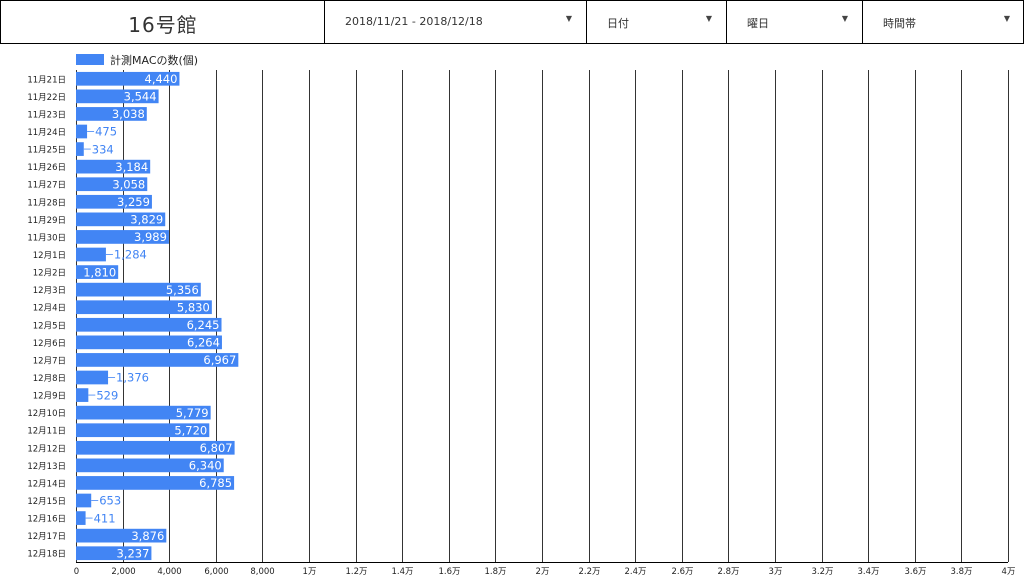 The width and height of the screenshot is (1024, 576). Describe the element at coordinates (356, 571) in the screenshot. I see `x-tick-label: 1.2万` at that location.